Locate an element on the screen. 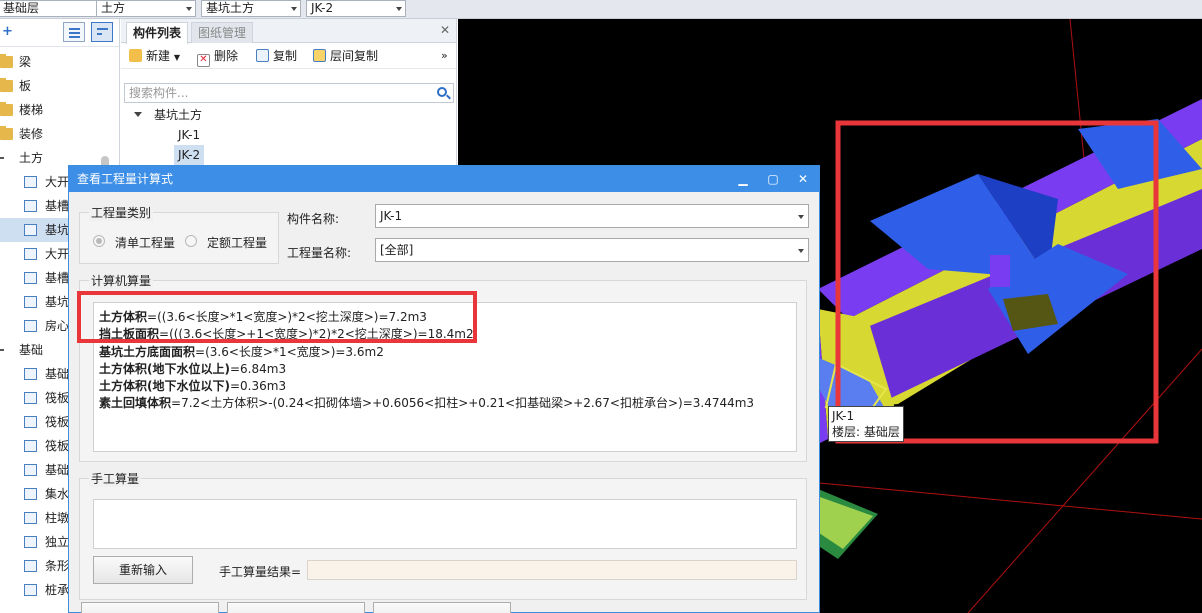 This screenshot has height=613, width=1202. copy-button: 复制 is located at coordinates (276, 56).